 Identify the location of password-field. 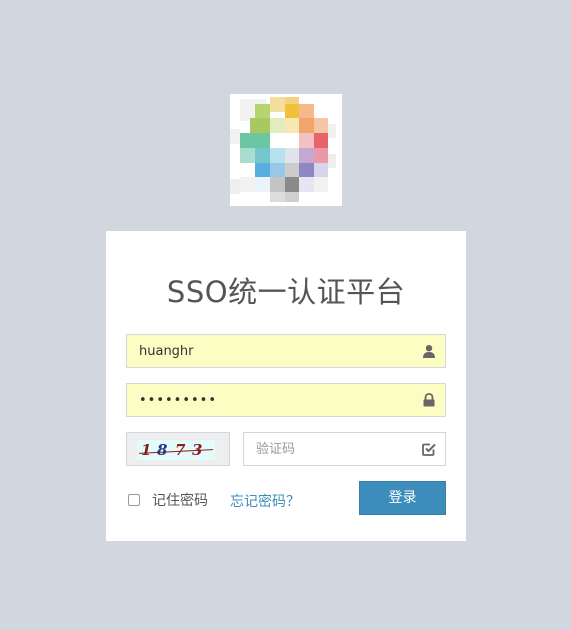
(286, 400).